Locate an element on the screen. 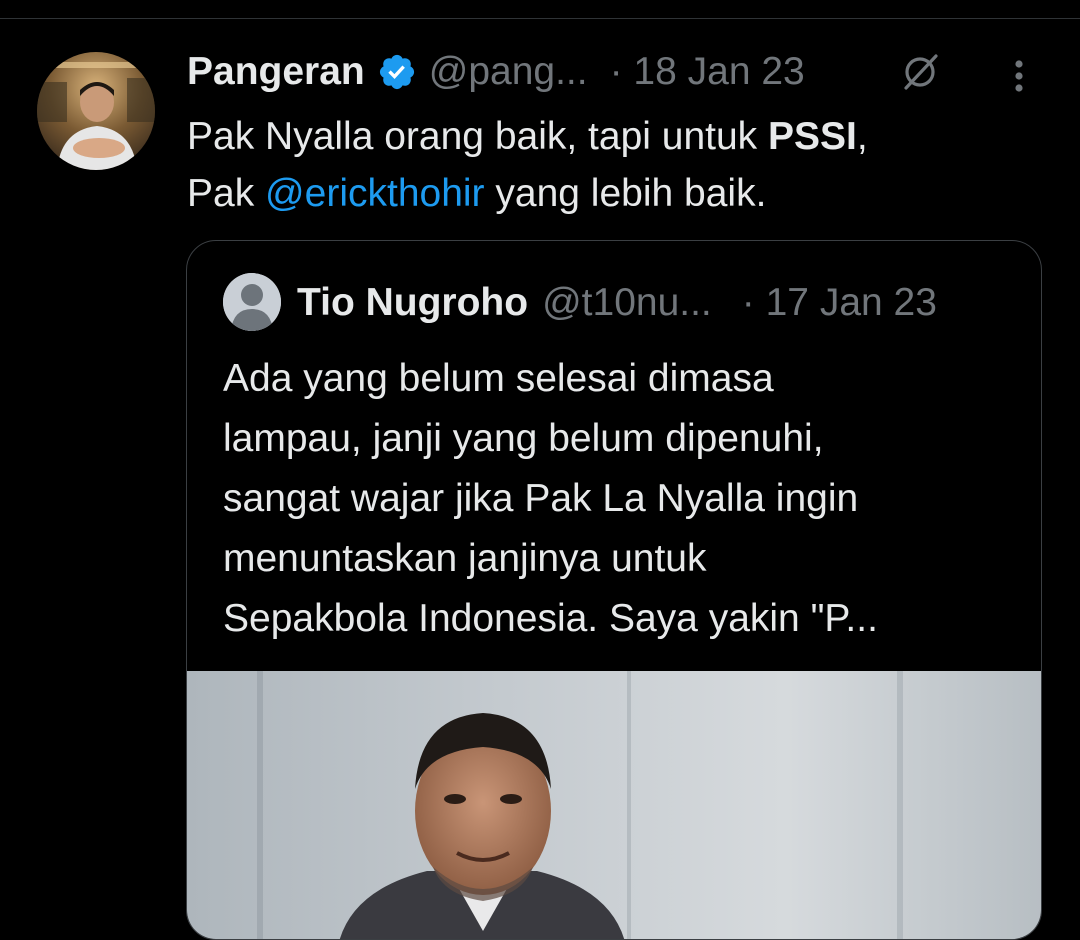 This screenshot has height=940, width=1080. quoted-text-line: sangat wajar jika Pak La Nyalla ingin is located at coordinates (541, 498).